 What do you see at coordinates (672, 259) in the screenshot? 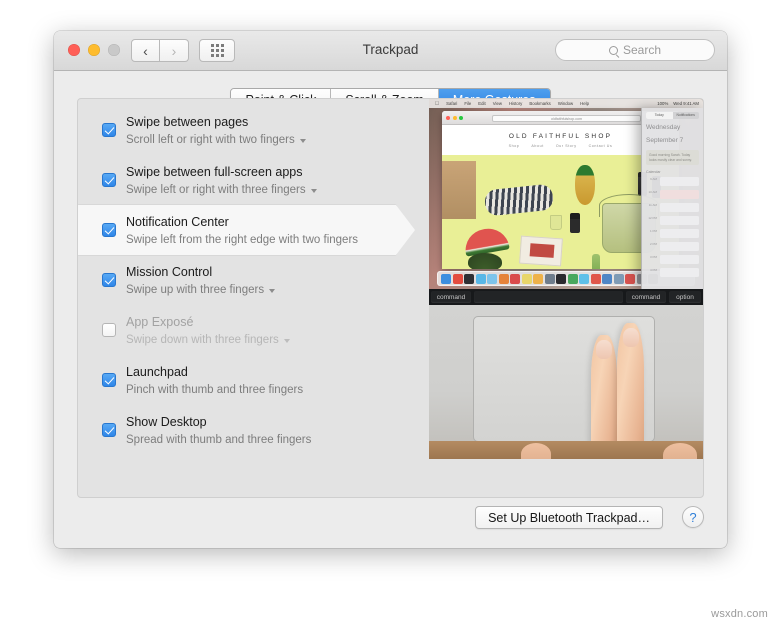
I see `notification-event: 3 PM` at bounding box center [672, 259].